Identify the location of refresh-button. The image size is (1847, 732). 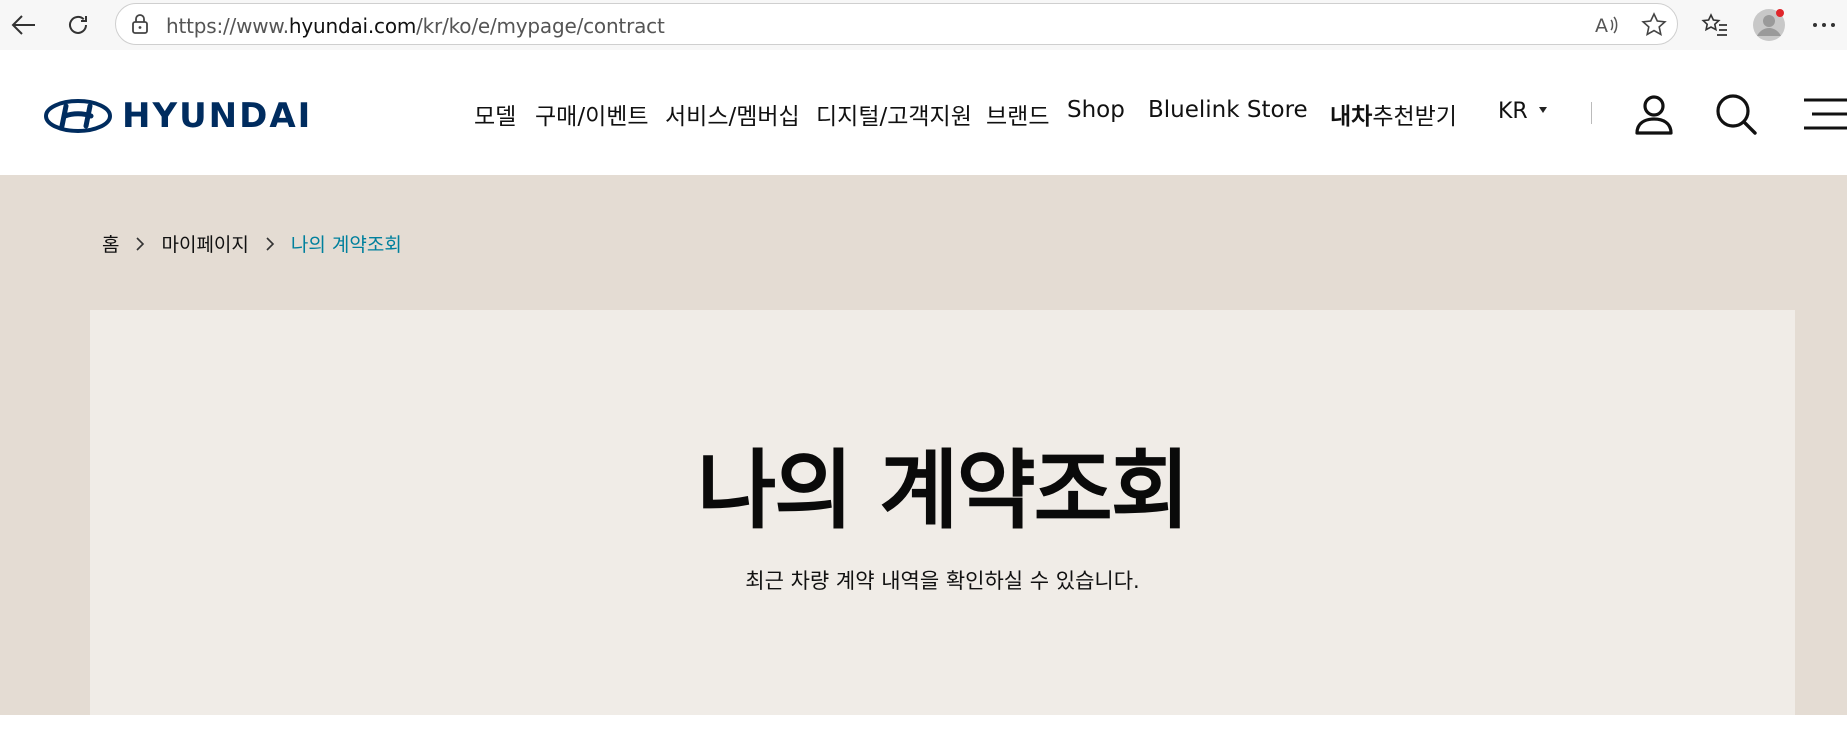
(78, 25).